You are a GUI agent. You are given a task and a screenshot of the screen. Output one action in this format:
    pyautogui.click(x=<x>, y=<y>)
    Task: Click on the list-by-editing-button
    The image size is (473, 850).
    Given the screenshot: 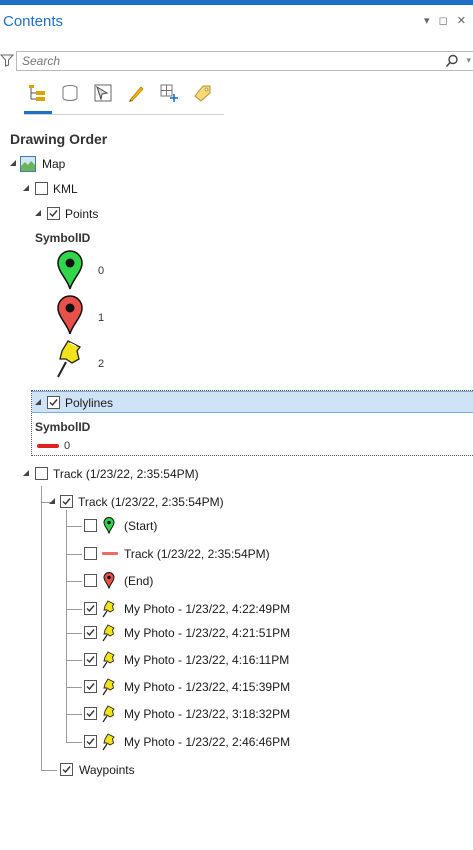 What is the action you would take?
    pyautogui.click(x=136, y=94)
    